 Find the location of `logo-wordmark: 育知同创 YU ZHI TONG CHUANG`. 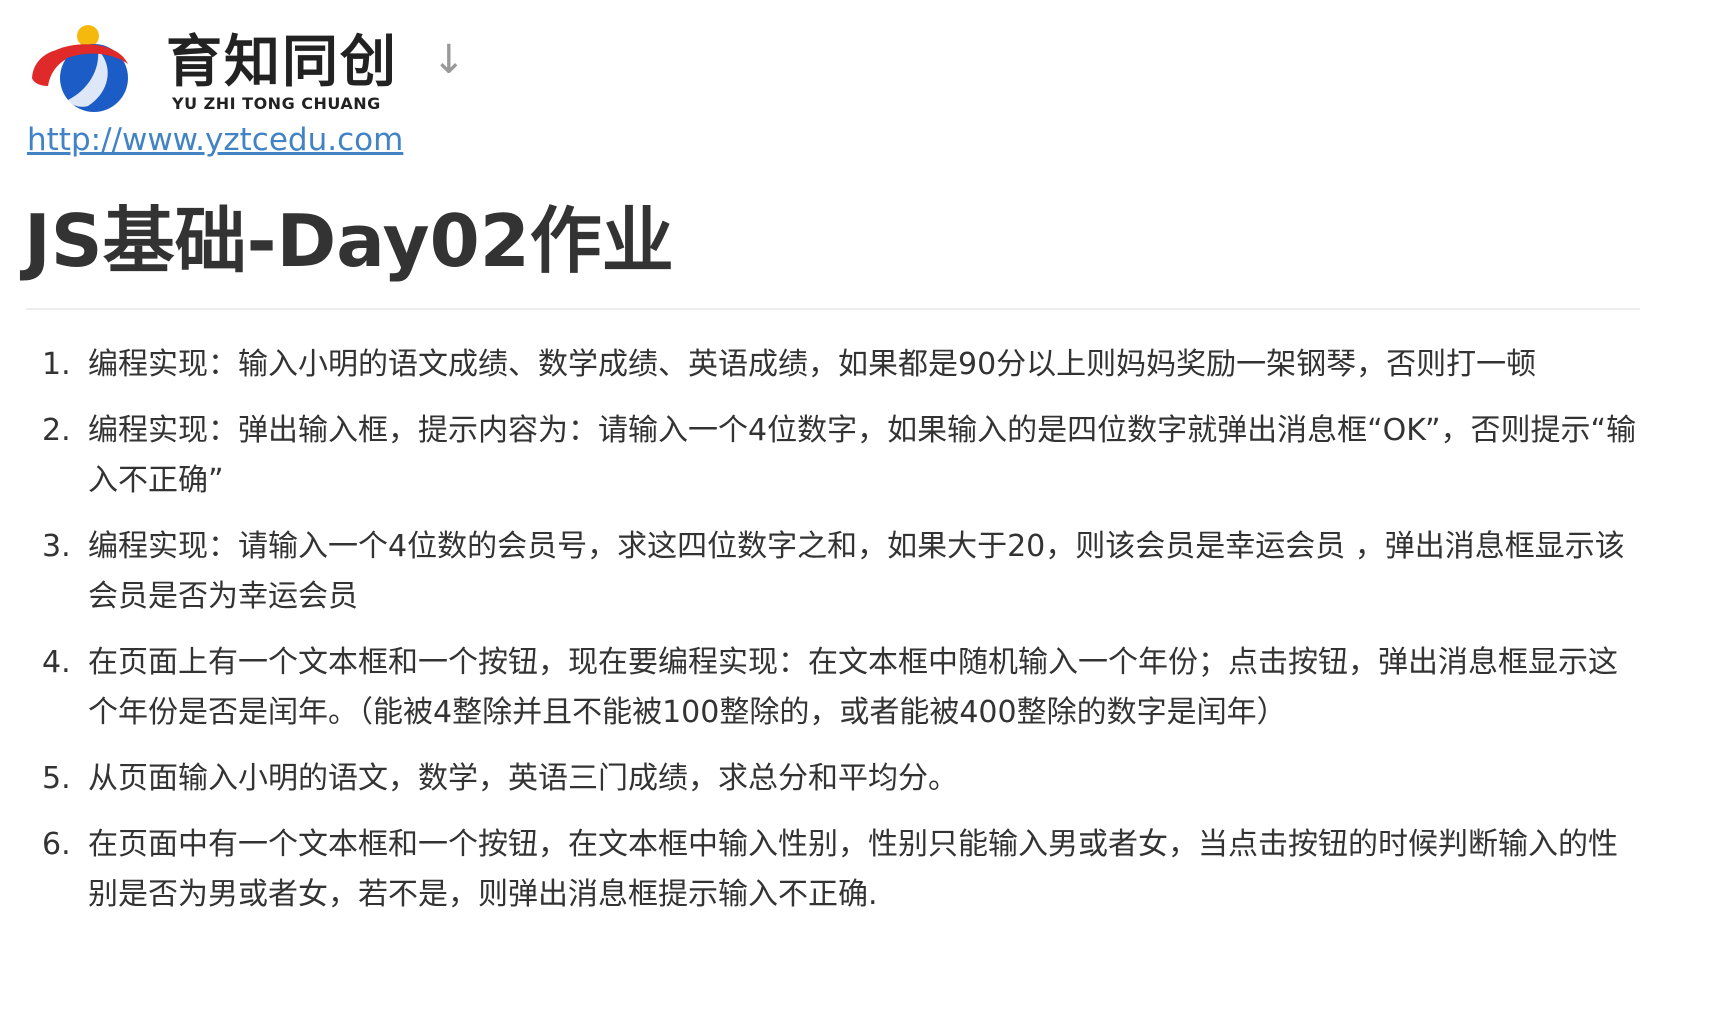

logo-wordmark: 育知同创 YU ZHI TONG CHUANG is located at coordinates (296, 72).